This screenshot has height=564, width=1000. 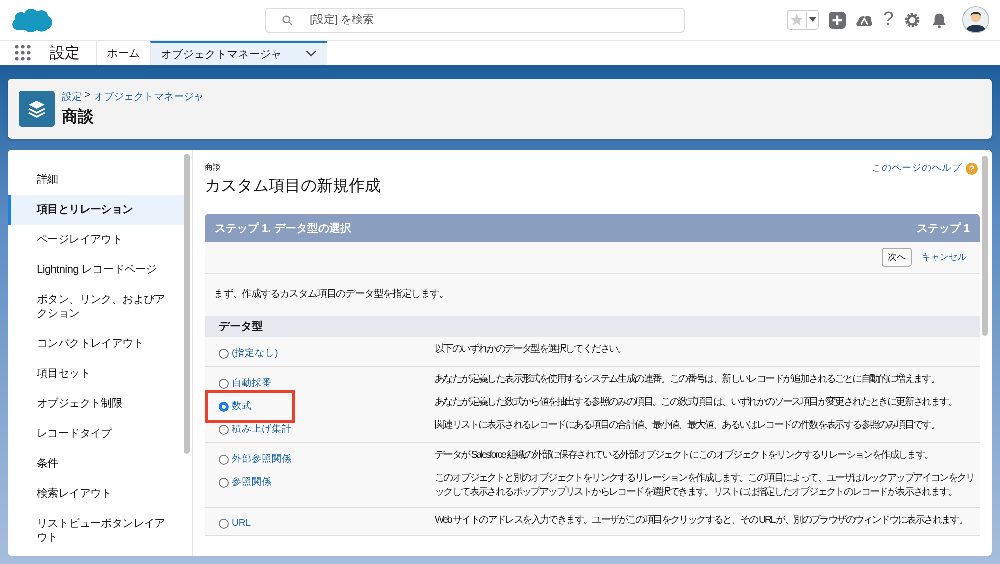 What do you see at coordinates (812, 20) in the screenshot?
I see `caret-icon` at bounding box center [812, 20].